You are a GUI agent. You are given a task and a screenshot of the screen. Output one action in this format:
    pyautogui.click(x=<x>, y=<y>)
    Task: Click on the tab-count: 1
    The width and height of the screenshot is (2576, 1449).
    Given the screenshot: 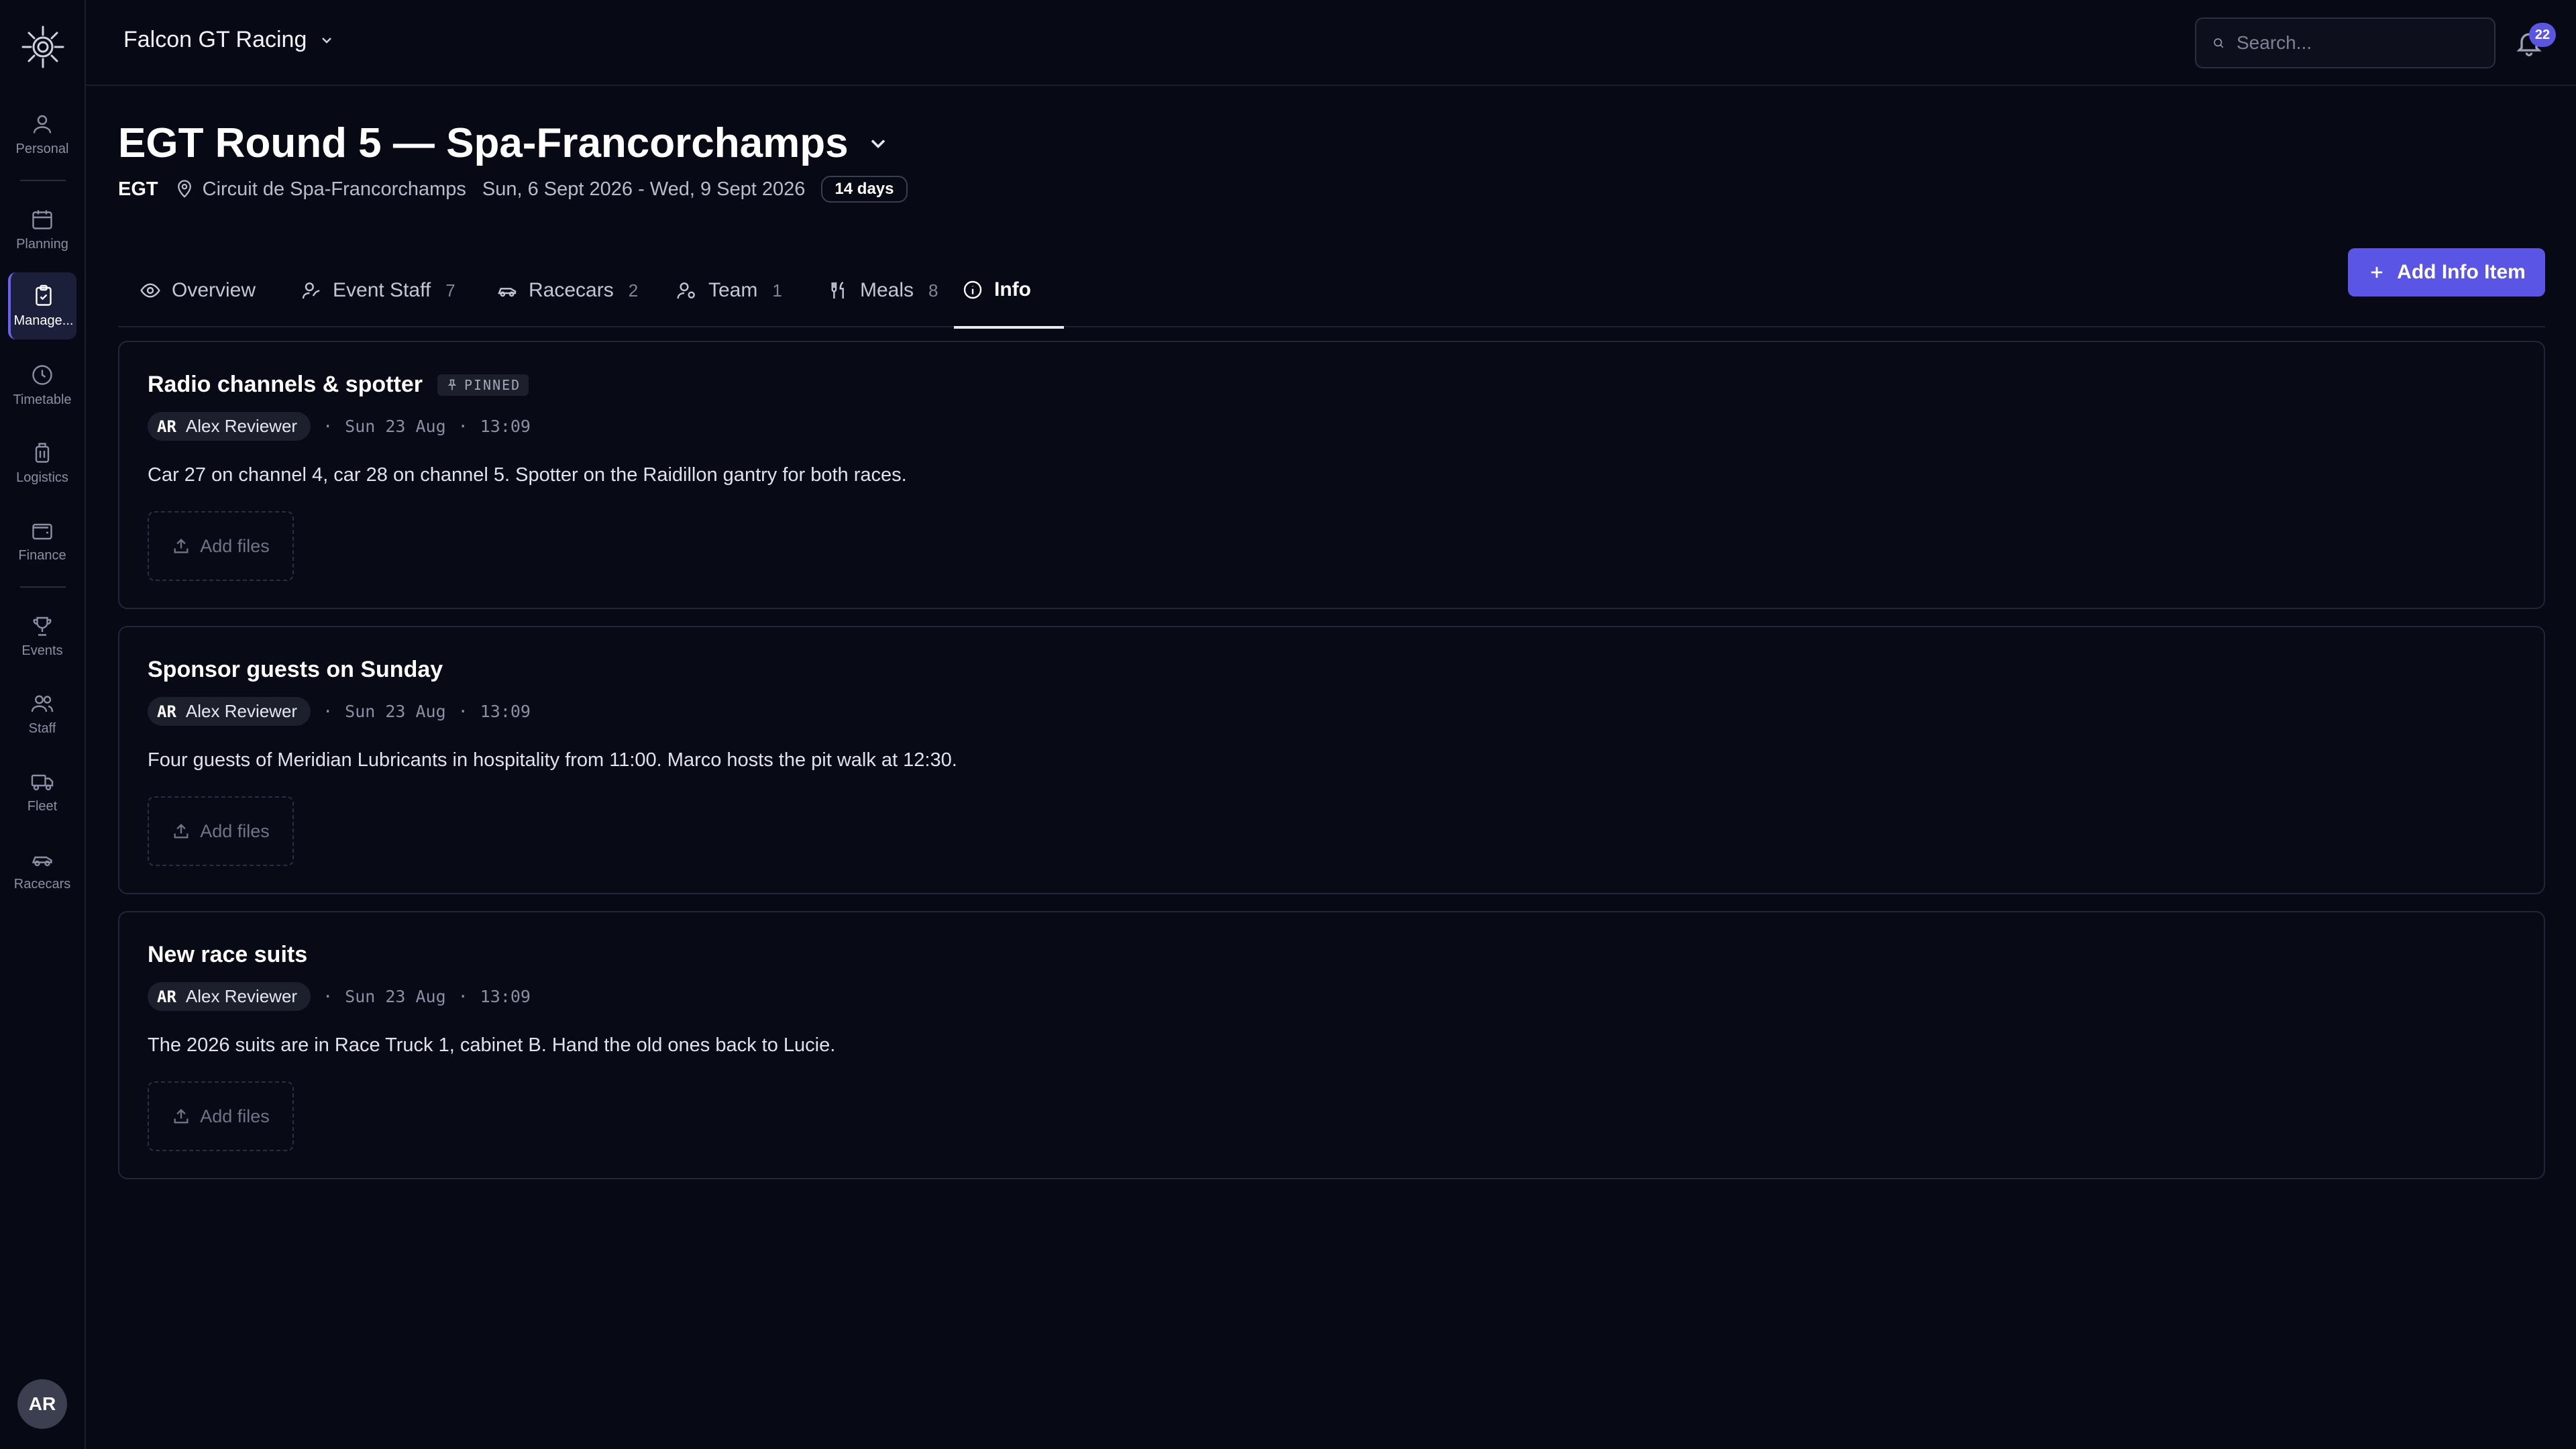 What is the action you would take?
    pyautogui.click(x=777, y=290)
    